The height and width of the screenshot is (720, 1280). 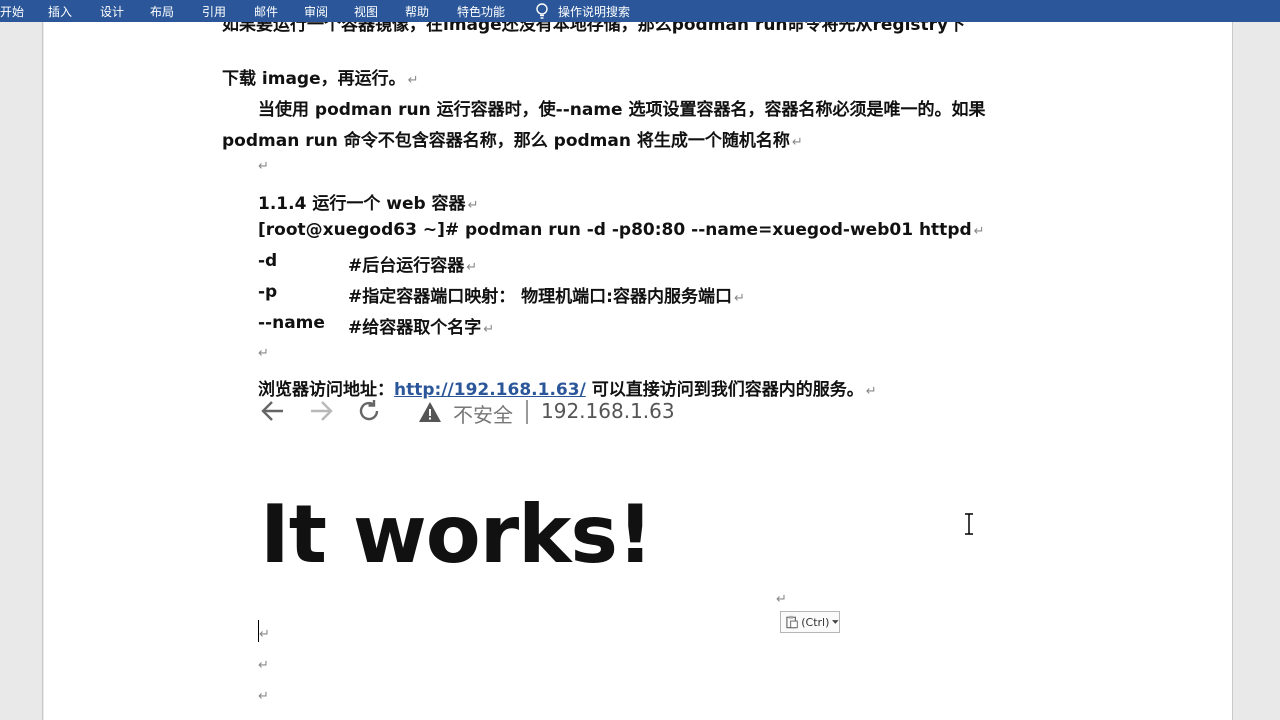 What do you see at coordinates (640, 11) in the screenshot?
I see `ribbon-tab-bar: 开始 插入 设计 布局 引用 邮件 审阅 视图 帮助 特色功能 操作说明搜索` at bounding box center [640, 11].